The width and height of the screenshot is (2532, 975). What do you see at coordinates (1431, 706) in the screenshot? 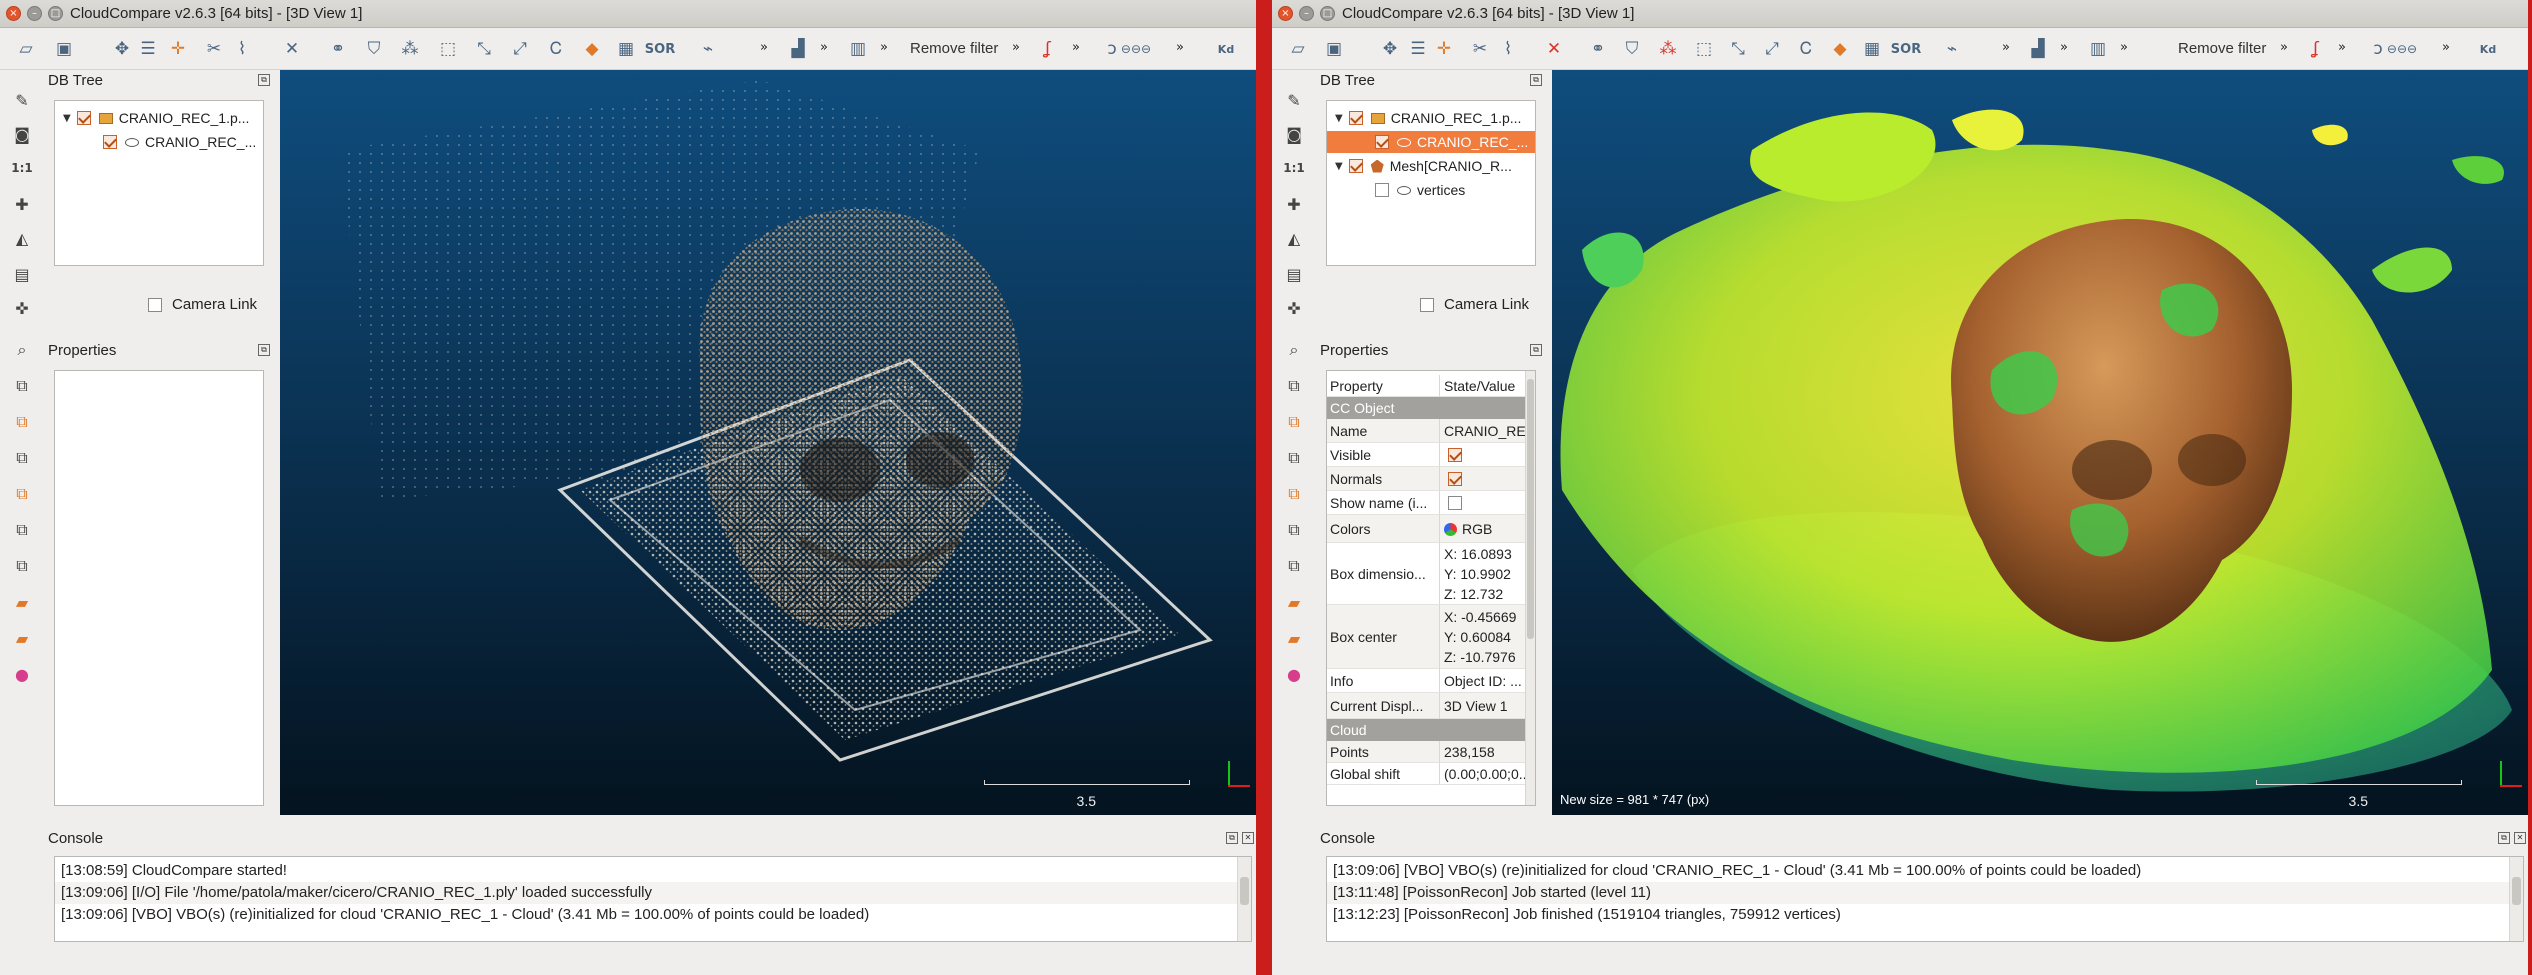
I see `prop-display-row: Current Displ... 3D View 1` at bounding box center [1431, 706].